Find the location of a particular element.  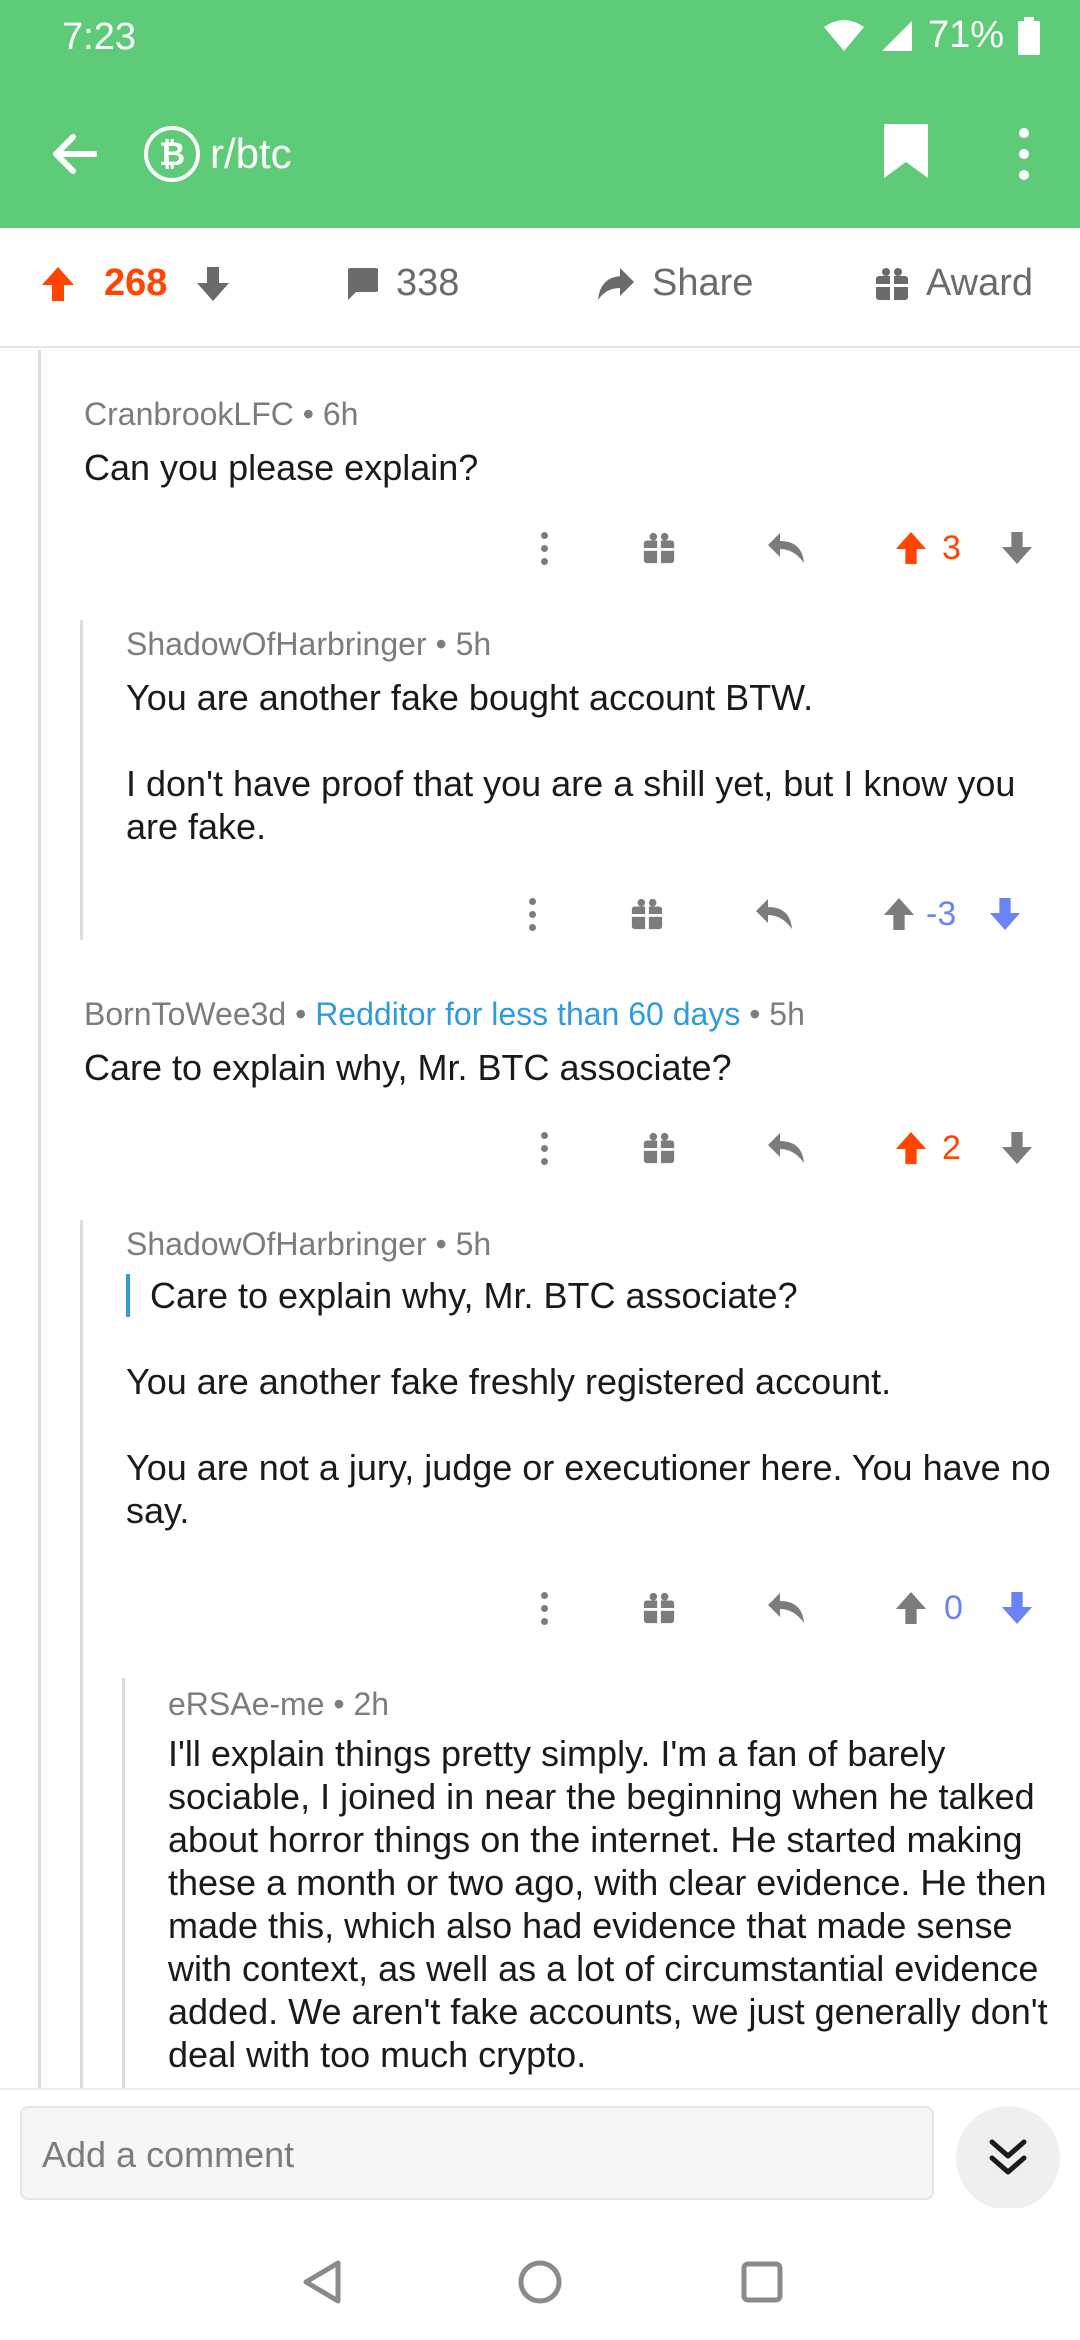

award-button: Award is located at coordinates (953, 283).